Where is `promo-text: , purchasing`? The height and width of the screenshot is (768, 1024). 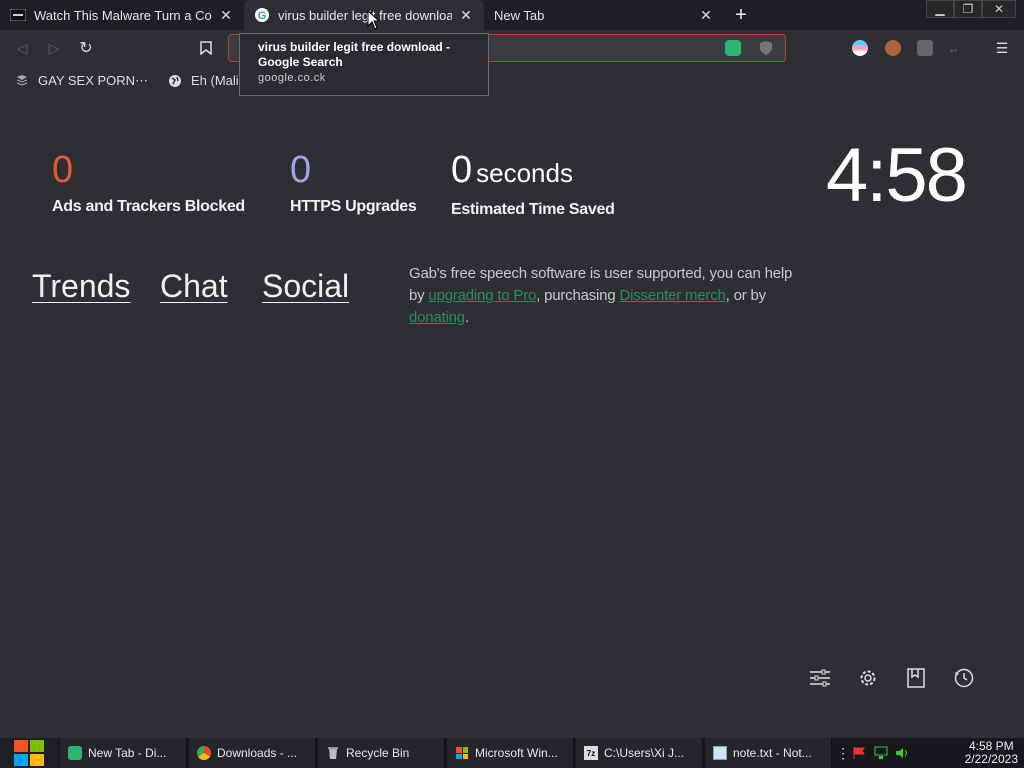 promo-text: , purchasing is located at coordinates (578, 295).